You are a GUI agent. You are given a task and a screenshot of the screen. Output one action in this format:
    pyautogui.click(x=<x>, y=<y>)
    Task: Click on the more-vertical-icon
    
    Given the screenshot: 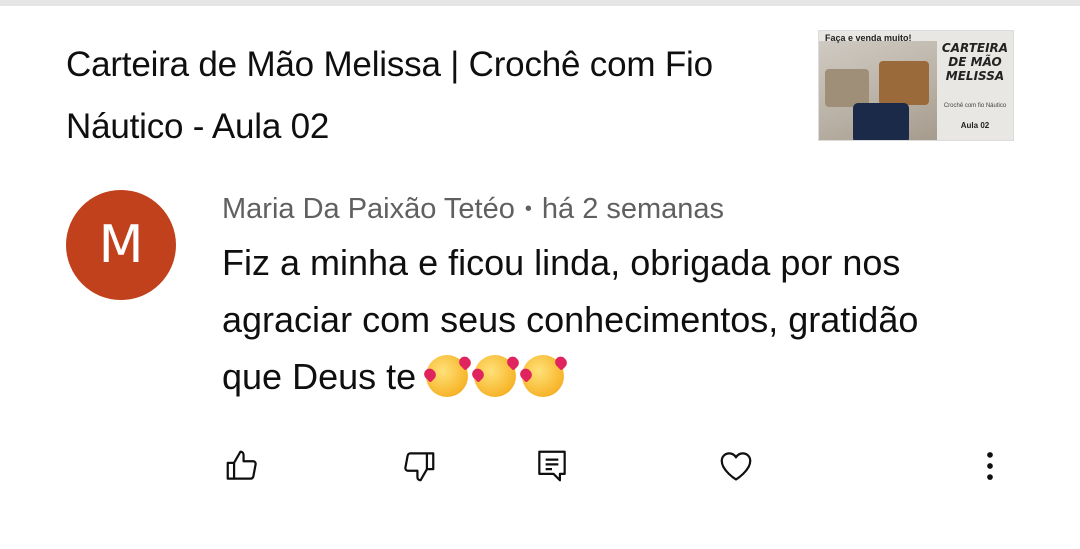 What is the action you would take?
    pyautogui.click(x=990, y=466)
    